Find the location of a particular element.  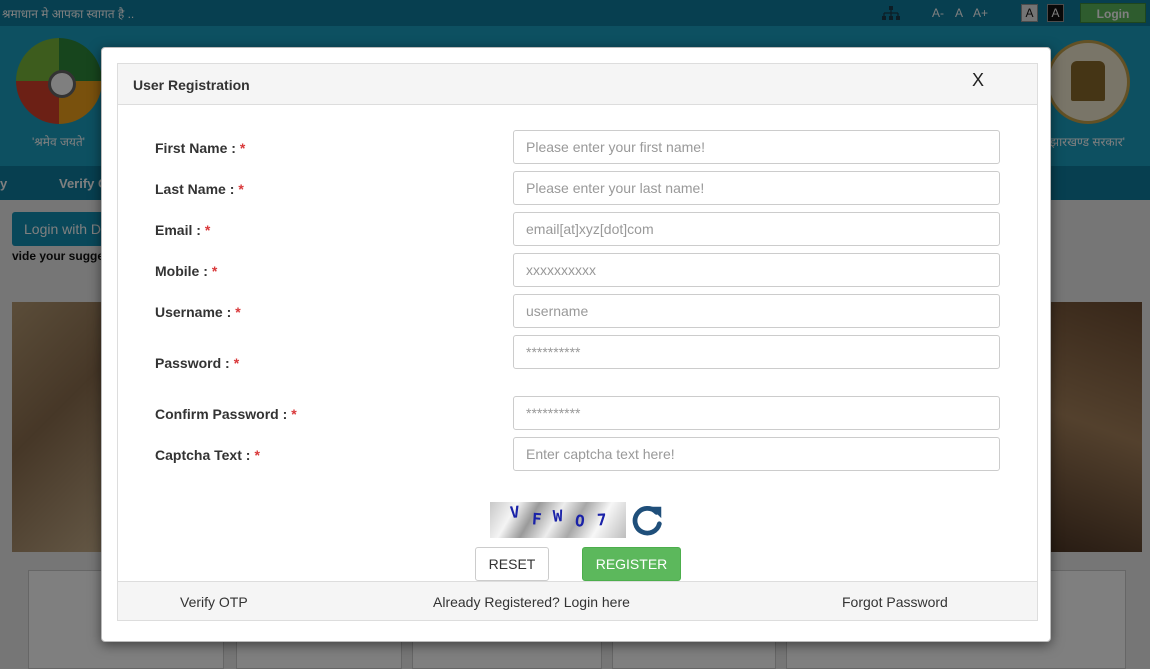

reset-button: RESET is located at coordinates (512, 564).